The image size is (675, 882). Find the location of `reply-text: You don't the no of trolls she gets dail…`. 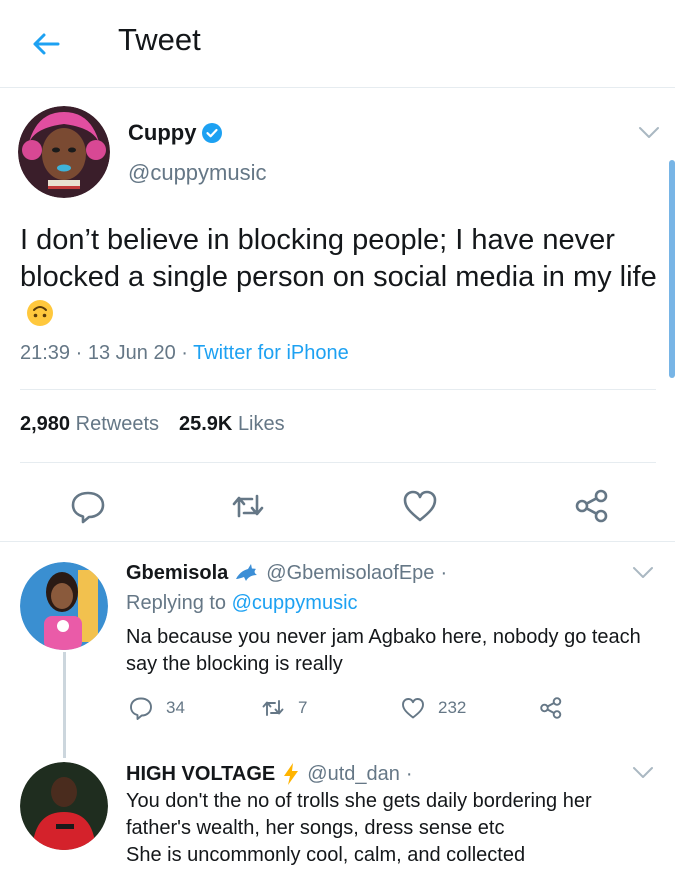

reply-text: You don't the no of trolls she gets dail… is located at coordinates (396, 828).